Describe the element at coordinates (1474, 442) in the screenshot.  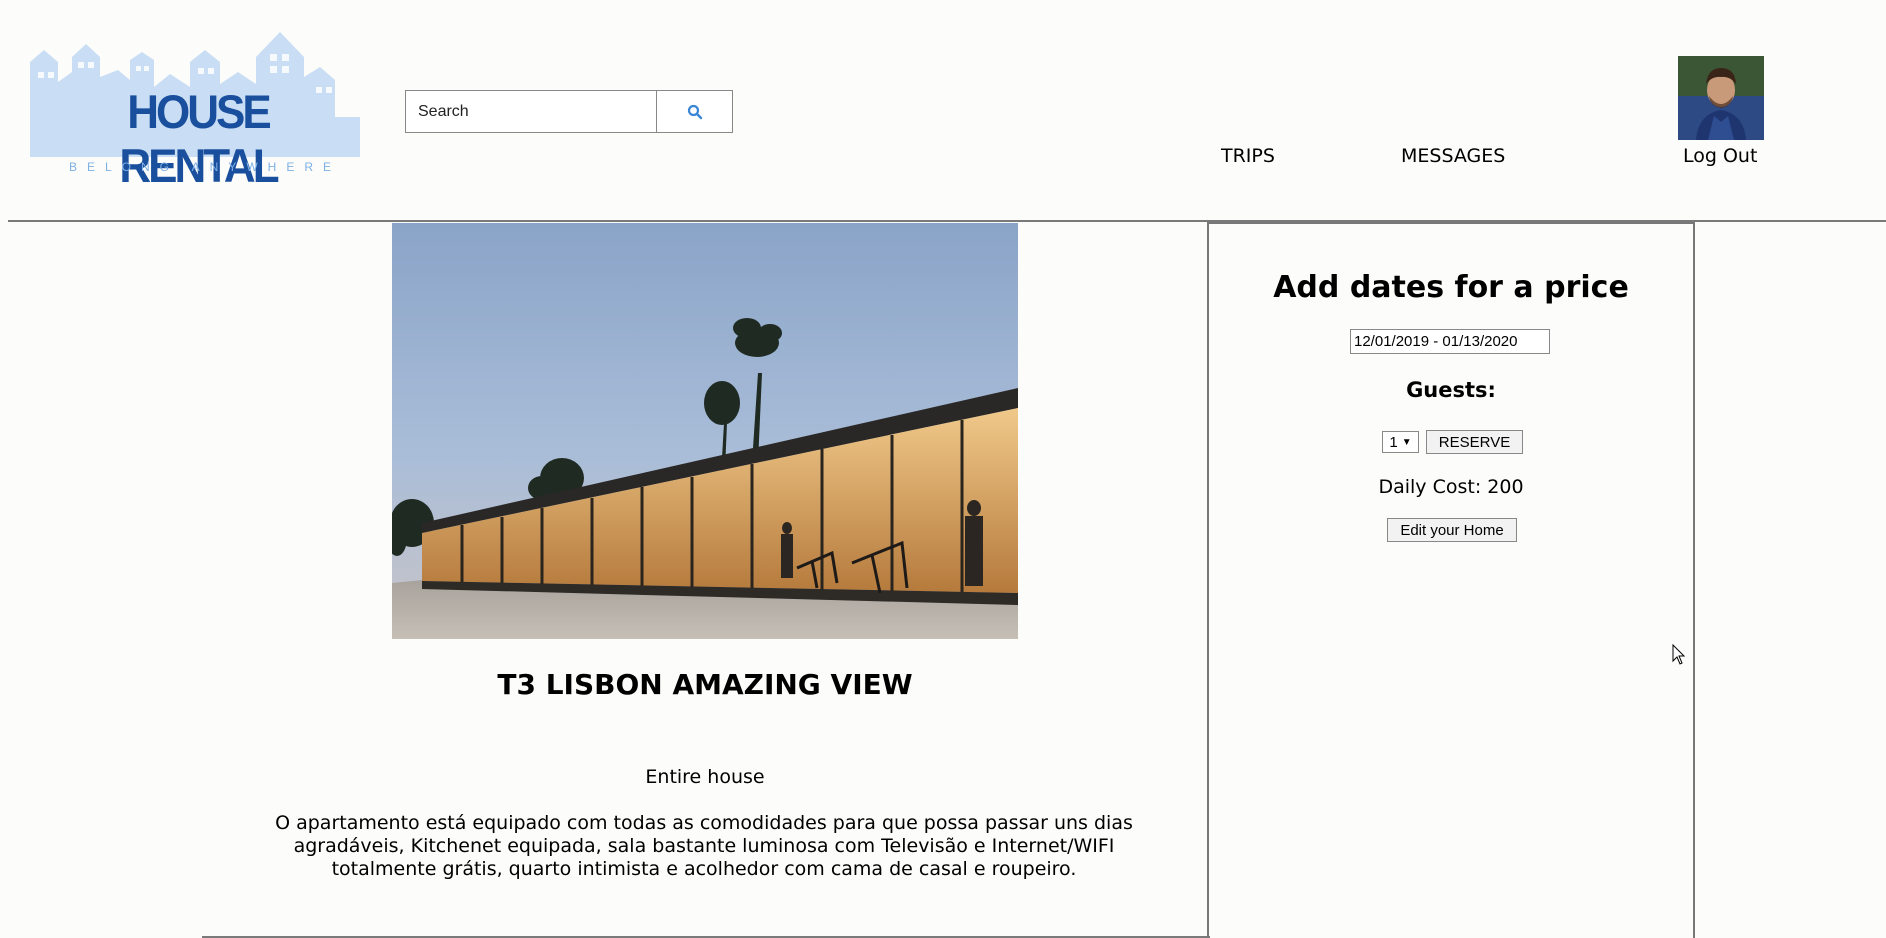
I see `reserve-button: RESERVE` at that location.